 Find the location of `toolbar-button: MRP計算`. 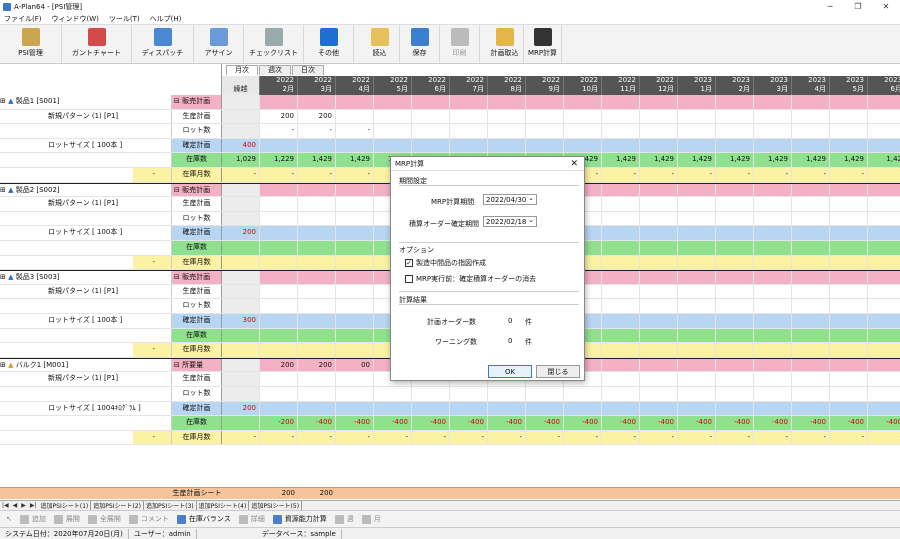

toolbar-button: MRP計算 is located at coordinates (543, 44).